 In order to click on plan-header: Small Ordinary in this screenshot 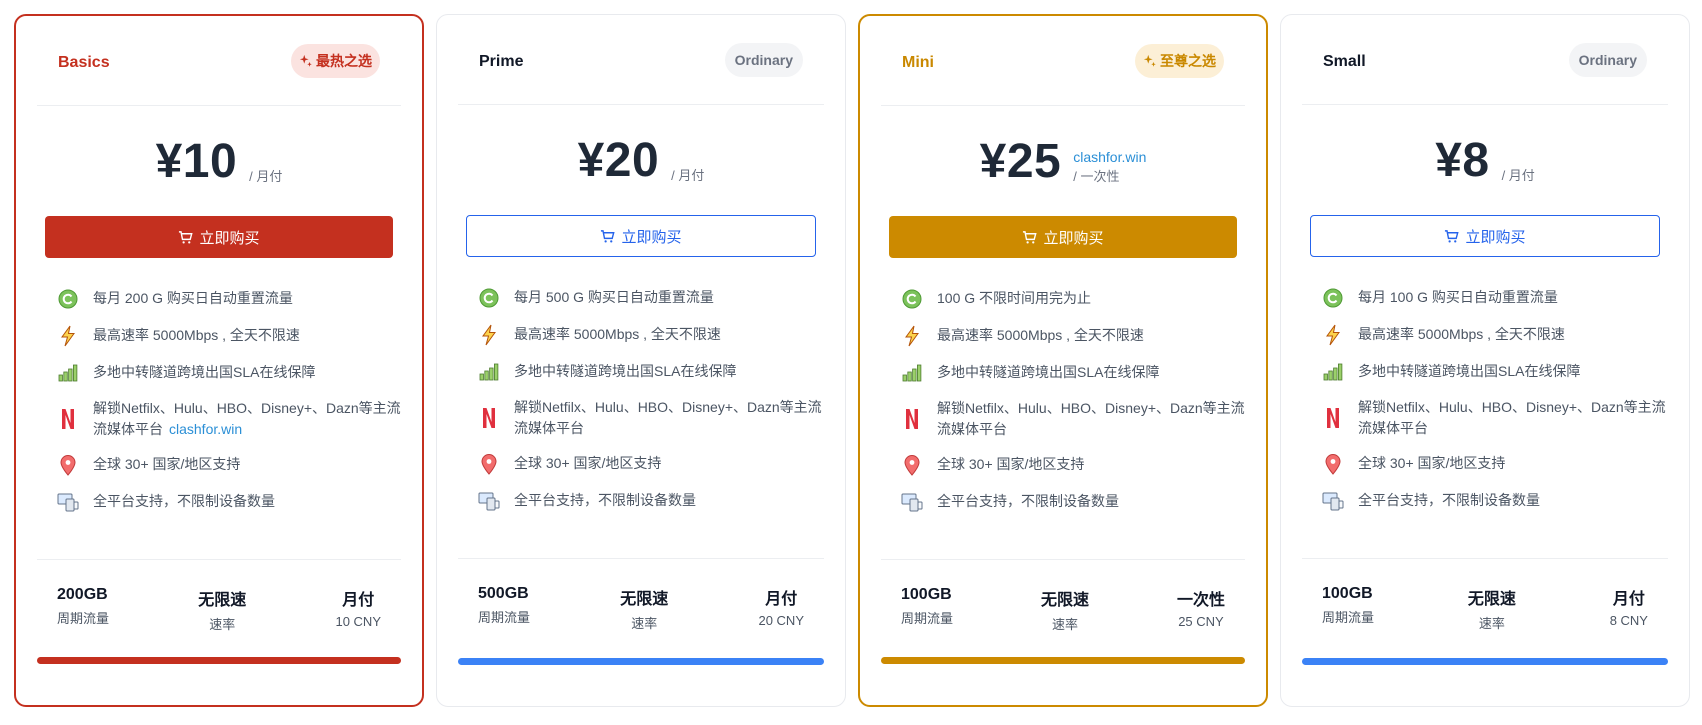, I will do `click(1485, 60)`.